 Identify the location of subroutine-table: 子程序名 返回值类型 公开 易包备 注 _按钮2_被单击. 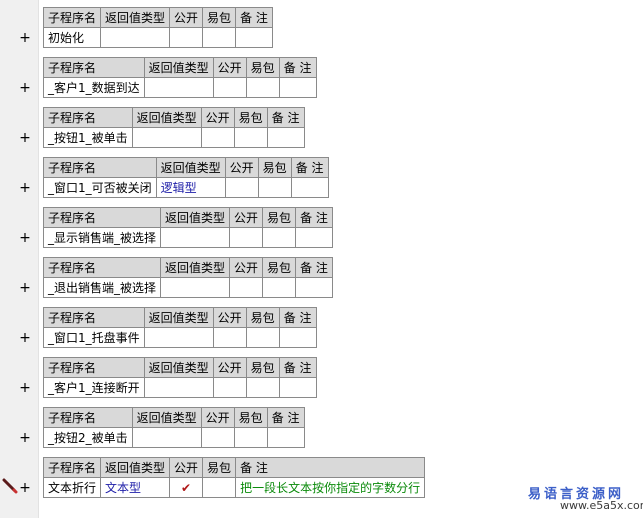
(174, 427).